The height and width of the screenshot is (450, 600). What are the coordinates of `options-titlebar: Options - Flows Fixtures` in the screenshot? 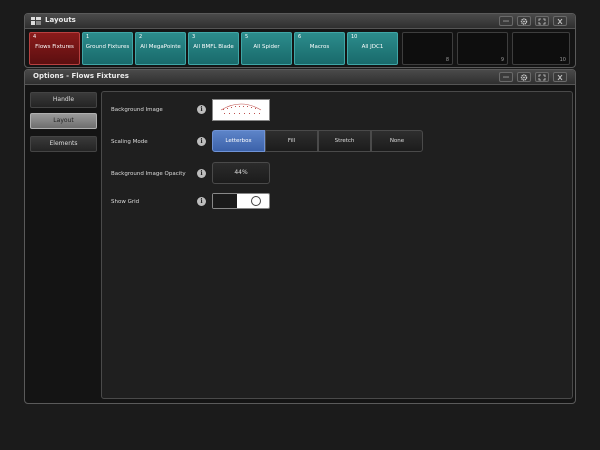 It's located at (300, 77).